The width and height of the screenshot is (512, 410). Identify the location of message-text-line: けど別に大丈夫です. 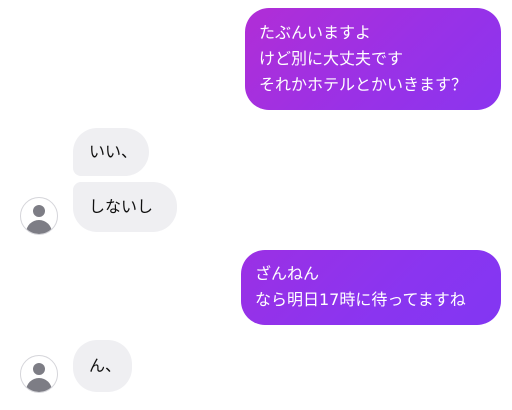
(331, 58).